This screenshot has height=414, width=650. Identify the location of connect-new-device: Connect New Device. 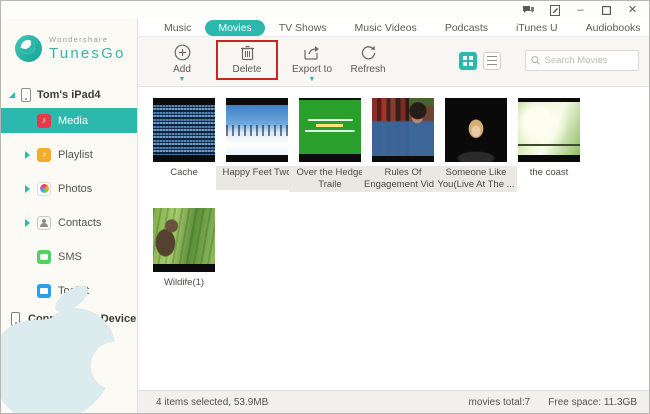
(69, 319).